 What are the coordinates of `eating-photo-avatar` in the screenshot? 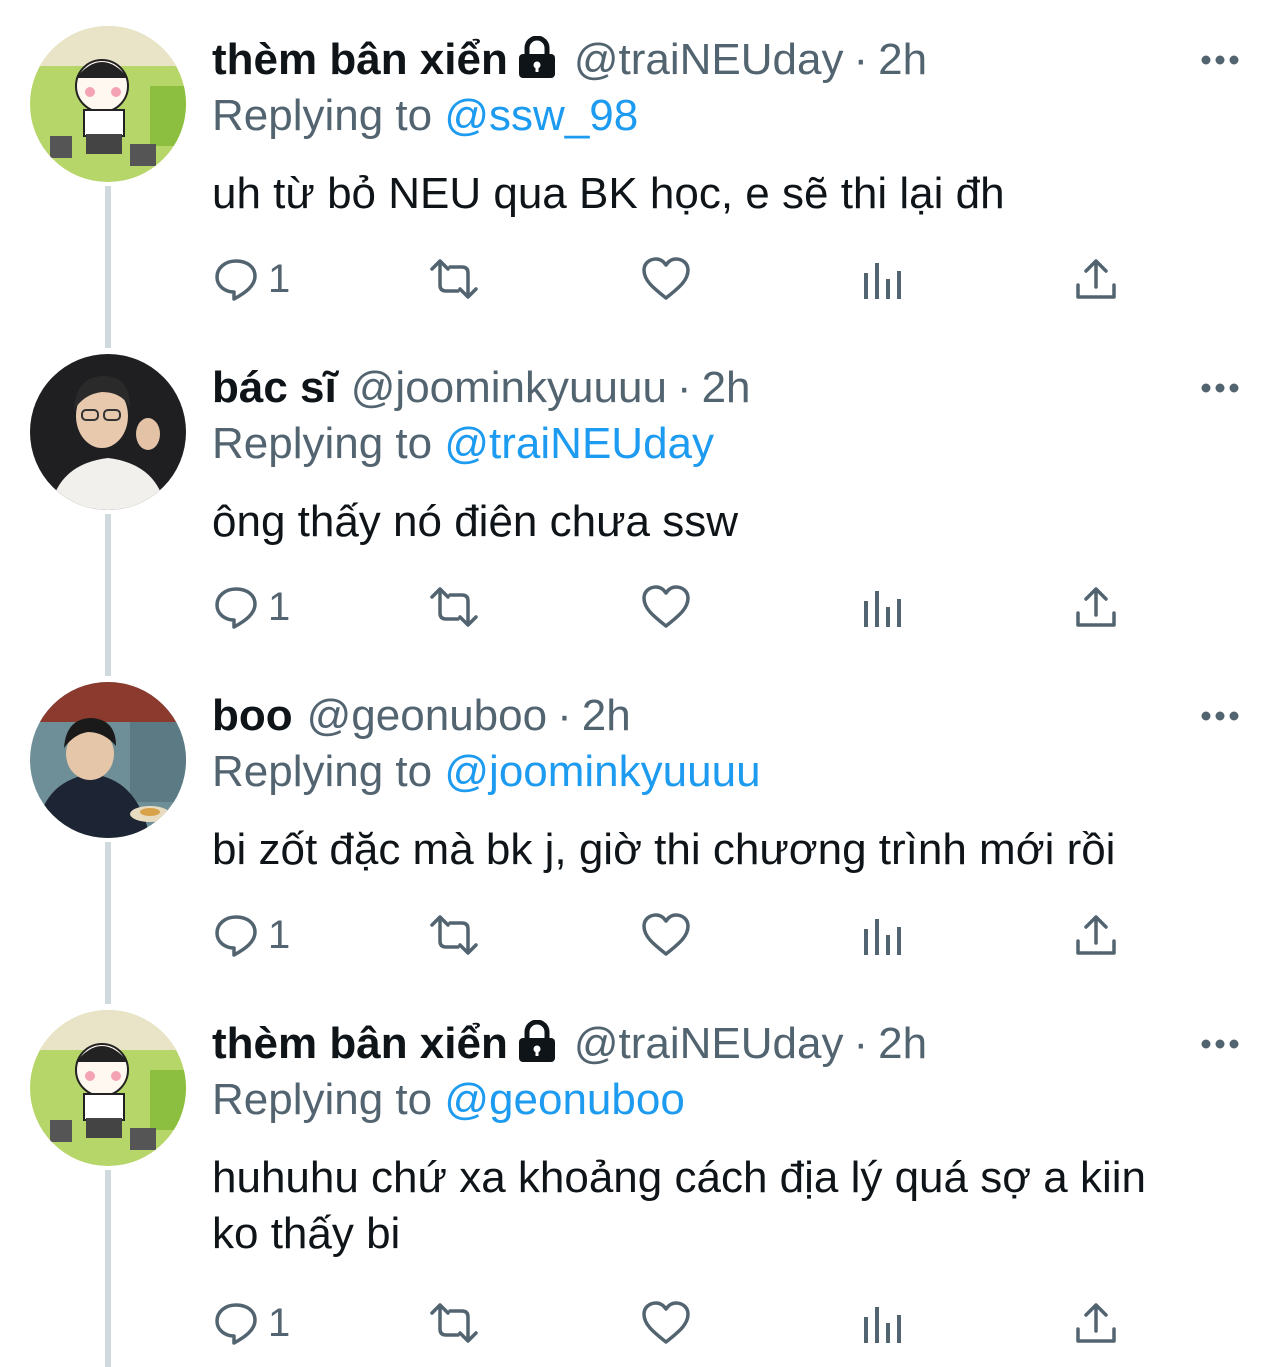 It's located at (108, 760).